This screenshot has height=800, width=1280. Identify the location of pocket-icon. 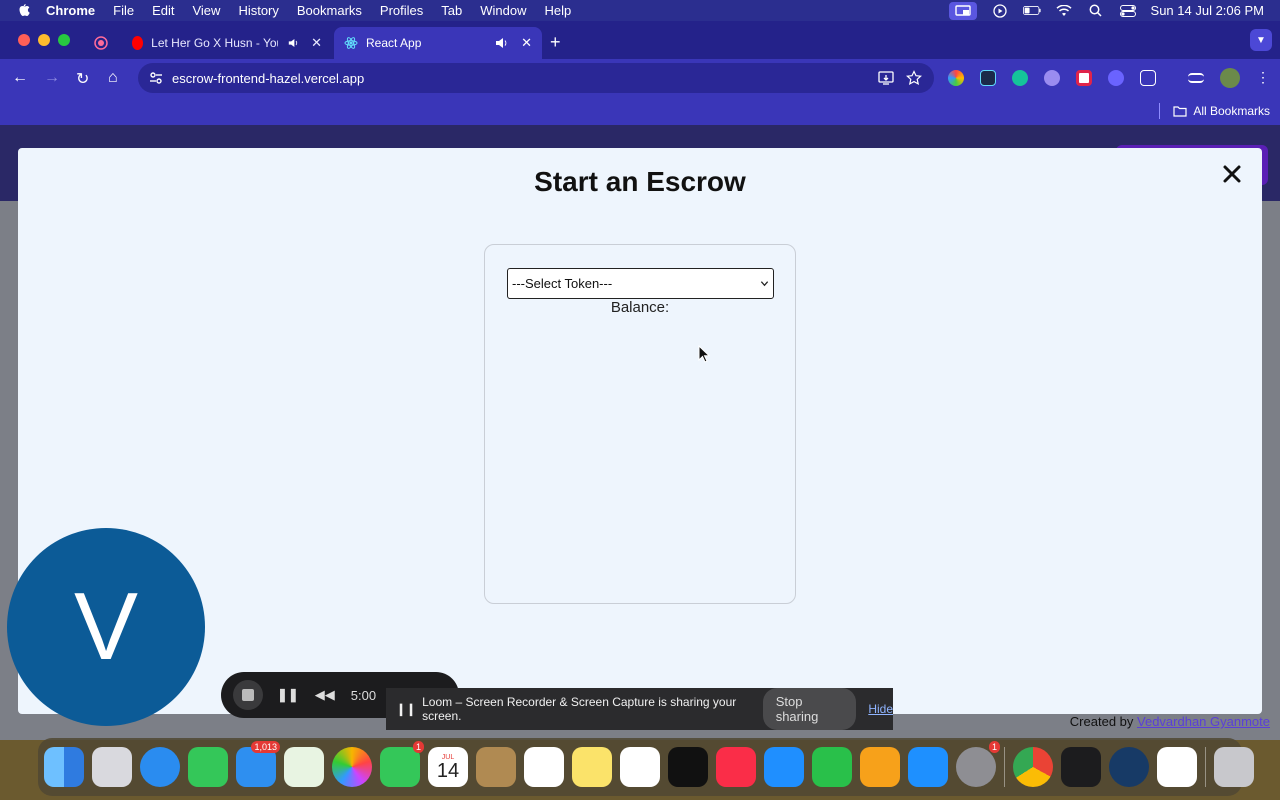
(1084, 78).